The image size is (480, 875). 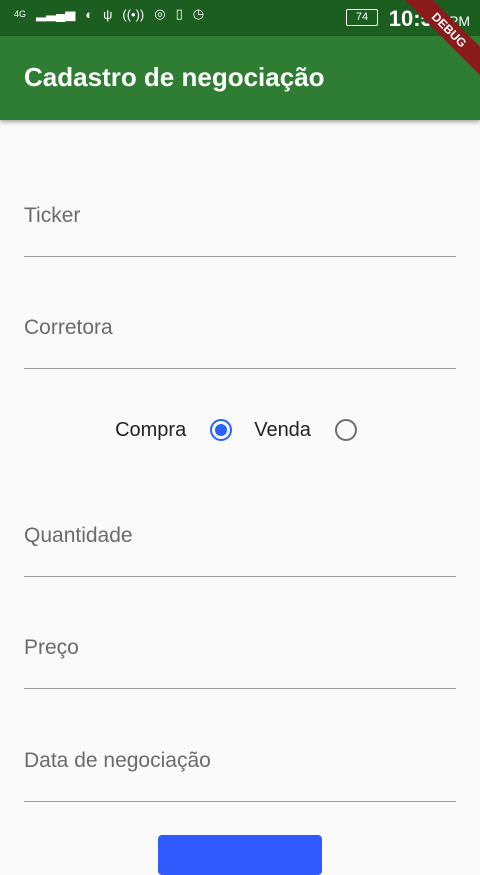 I want to click on compra-radio, so click(x=221, y=430).